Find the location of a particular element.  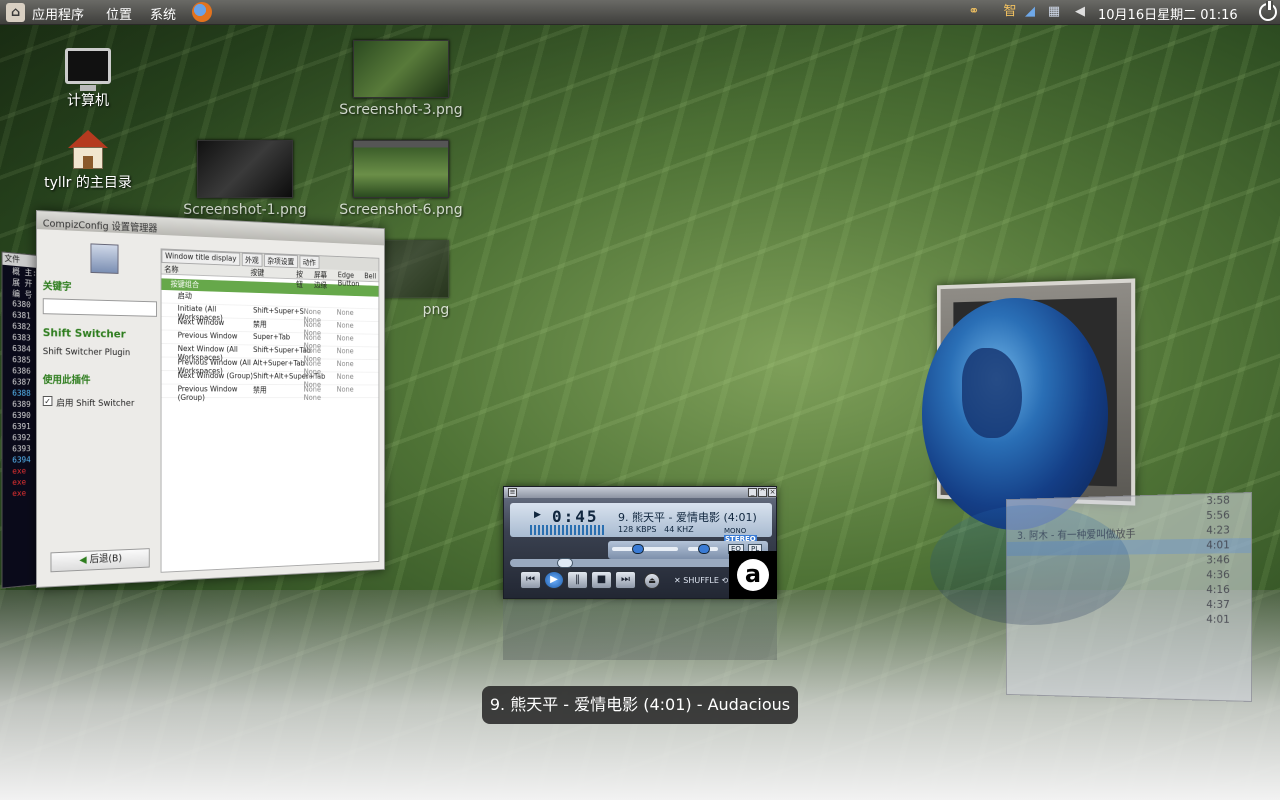

previous-track-button: ⏮ is located at coordinates (530, 580).